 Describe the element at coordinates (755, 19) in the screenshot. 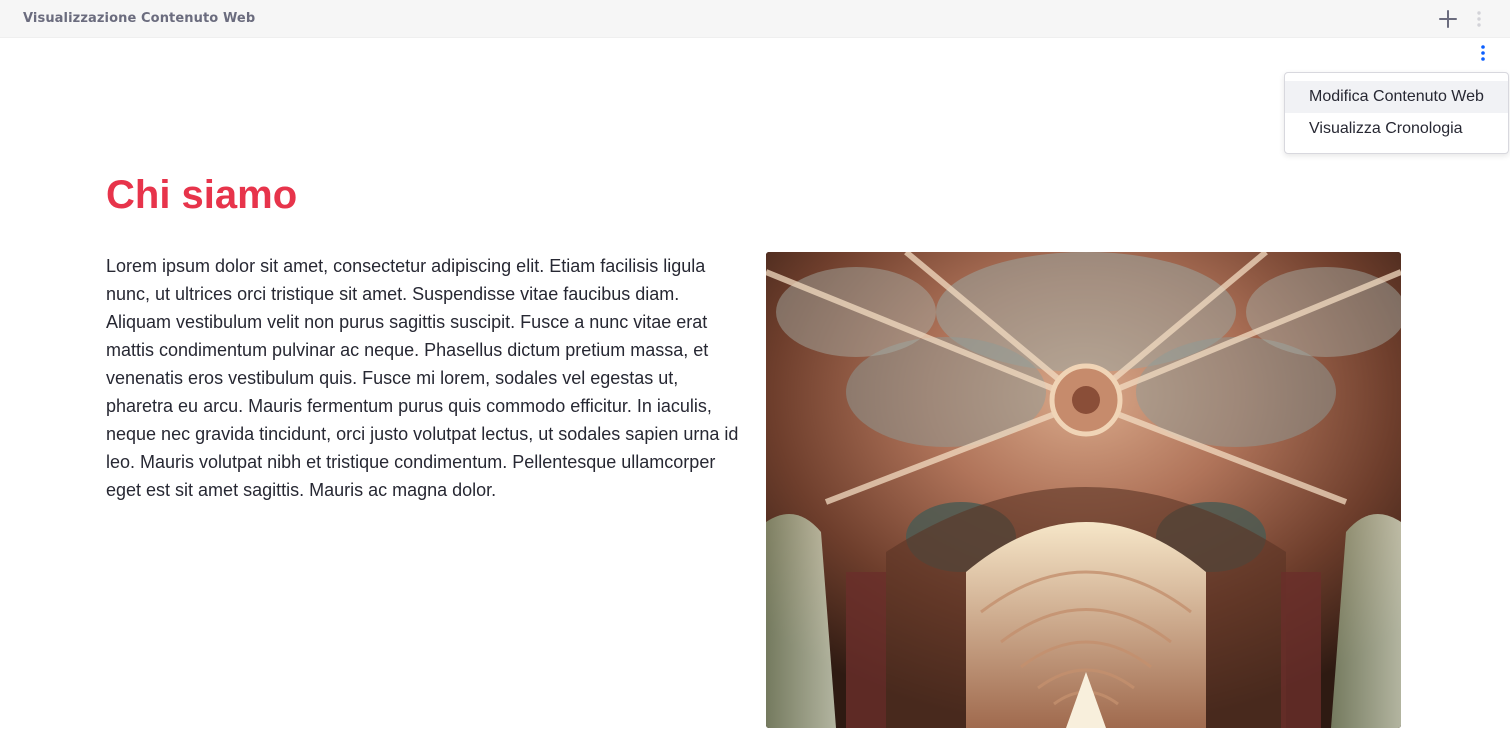

I see `top-bar: Visualizzazione Contenuto Web` at that location.